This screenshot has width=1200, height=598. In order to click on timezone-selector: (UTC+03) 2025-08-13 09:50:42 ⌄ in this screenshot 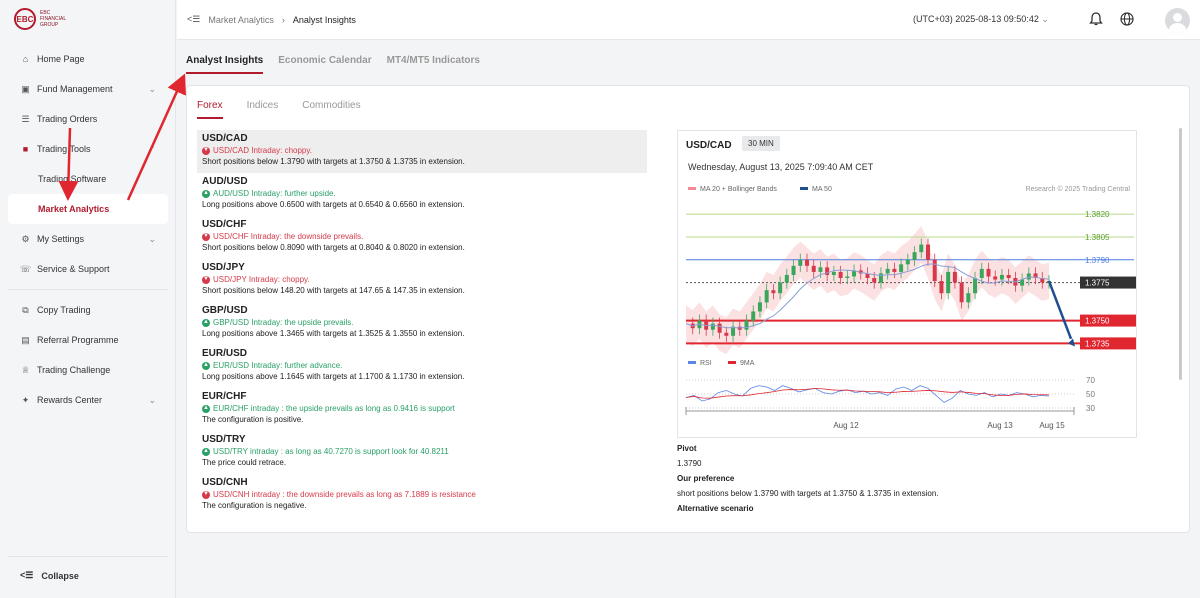, I will do `click(981, 19)`.